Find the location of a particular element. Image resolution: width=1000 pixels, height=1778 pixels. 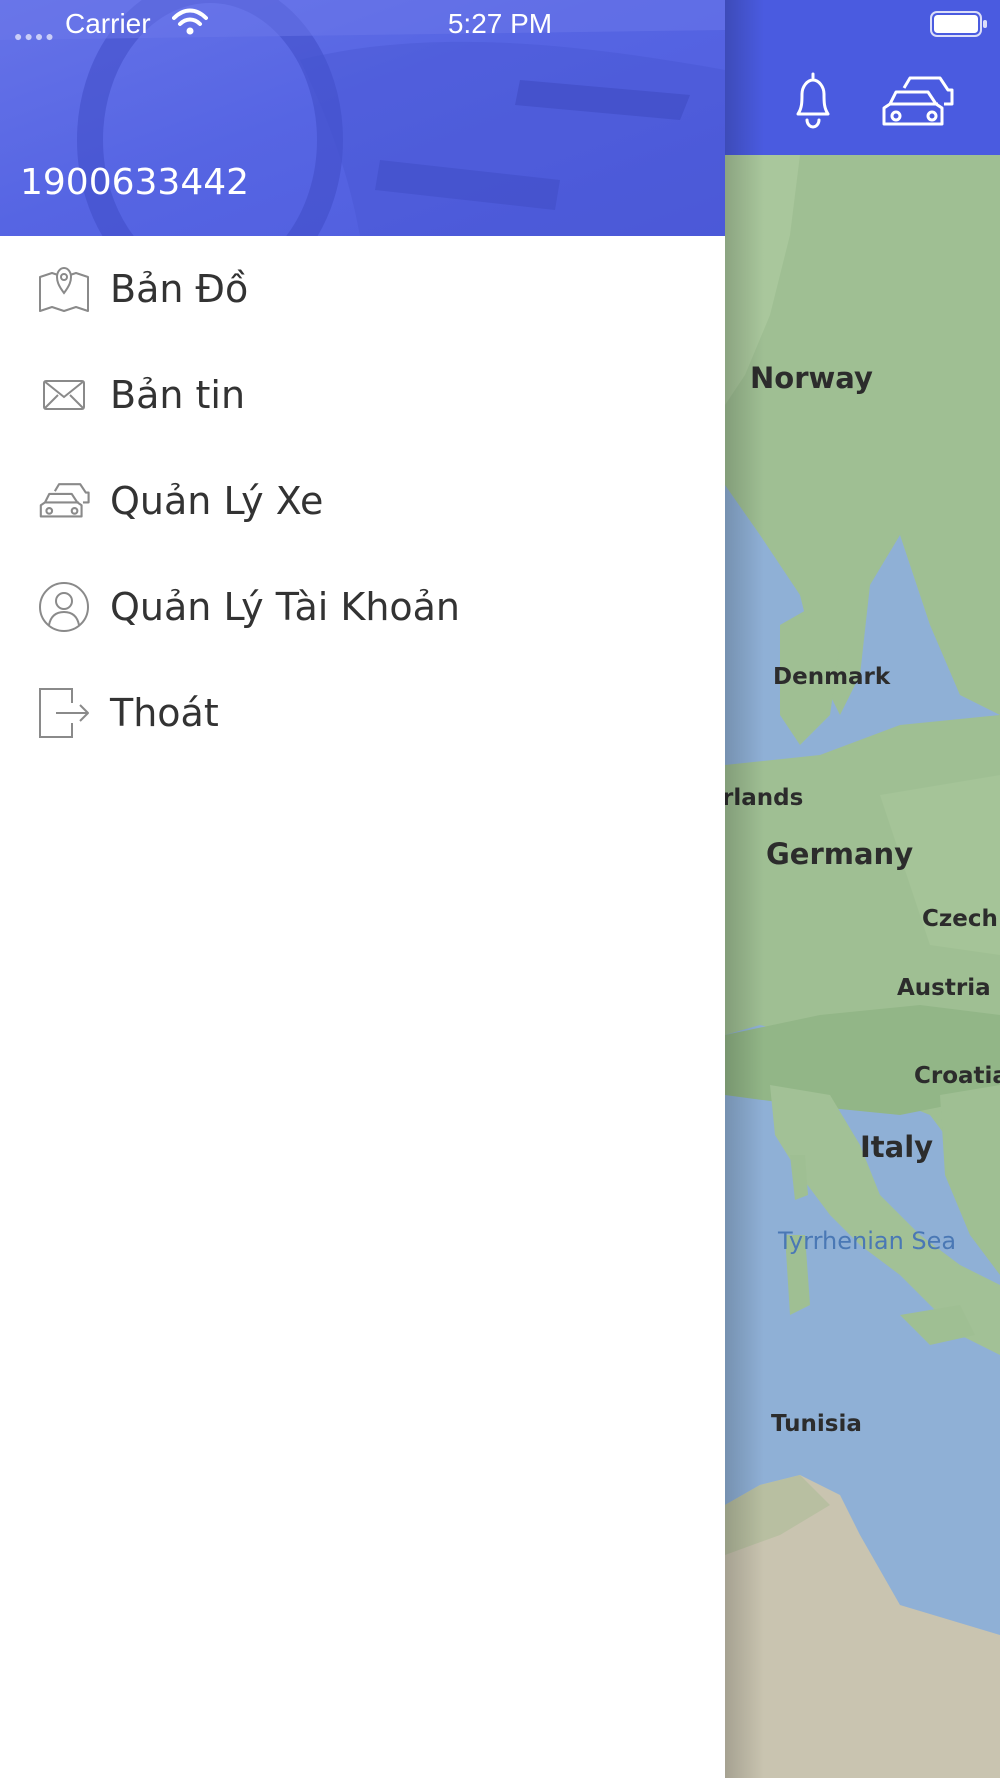

map-pin-icon is located at coordinates (64, 289).